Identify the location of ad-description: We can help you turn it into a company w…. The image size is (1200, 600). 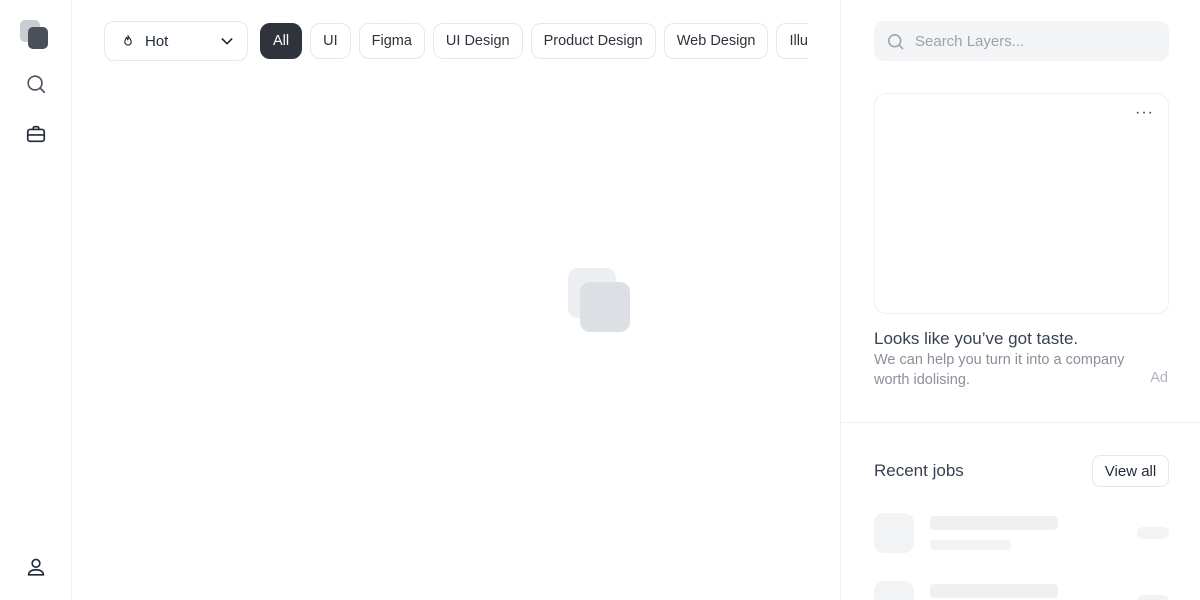
(999, 370).